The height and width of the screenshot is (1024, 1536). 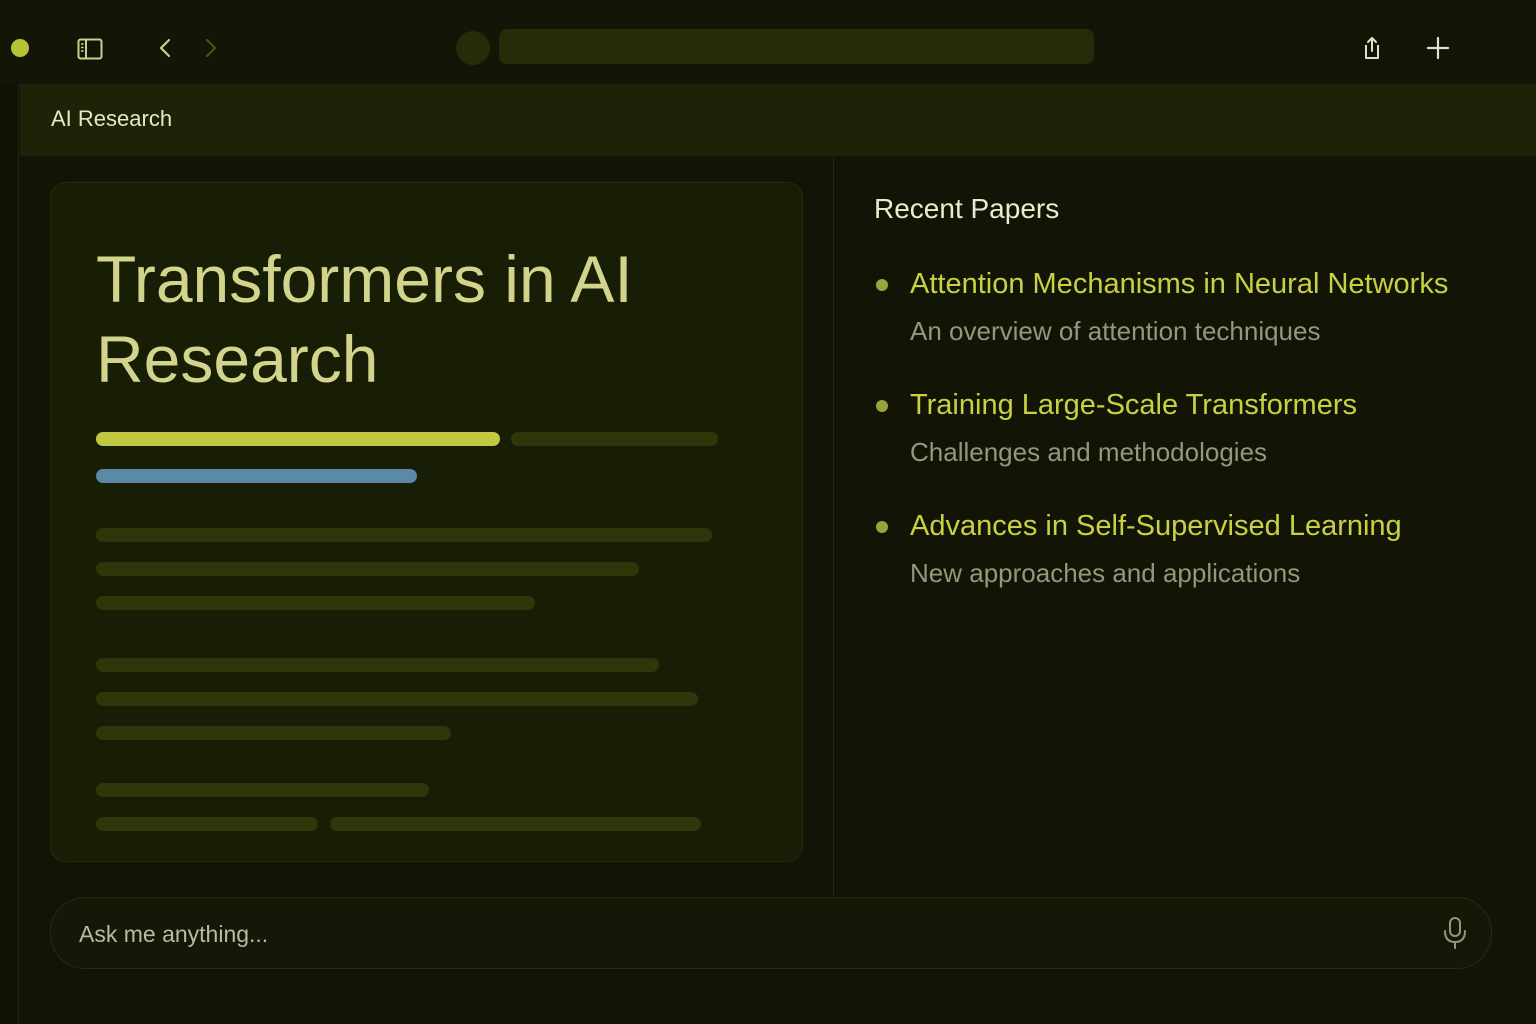 I want to click on page-header-title: AI Research, so click(x=112, y=118).